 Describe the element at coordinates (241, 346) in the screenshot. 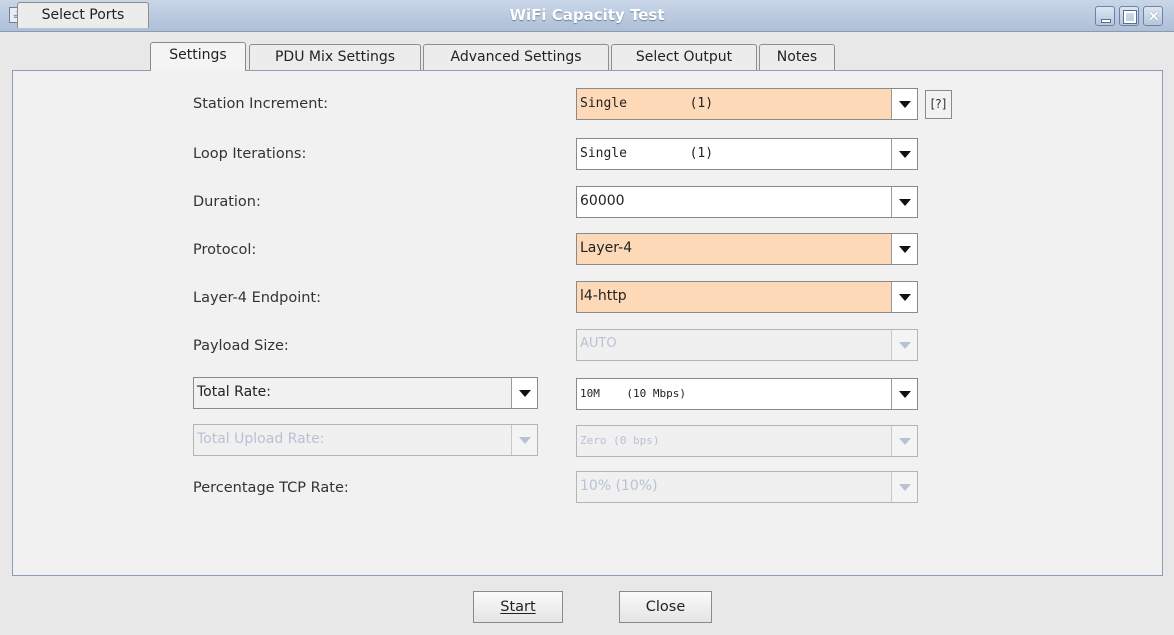

I see `payload-size-label: Payload Size:` at that location.